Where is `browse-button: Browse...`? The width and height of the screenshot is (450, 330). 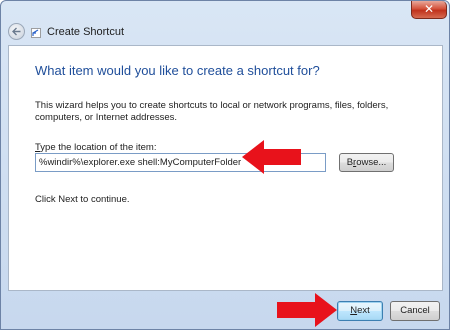 browse-button: Browse... is located at coordinates (366, 162).